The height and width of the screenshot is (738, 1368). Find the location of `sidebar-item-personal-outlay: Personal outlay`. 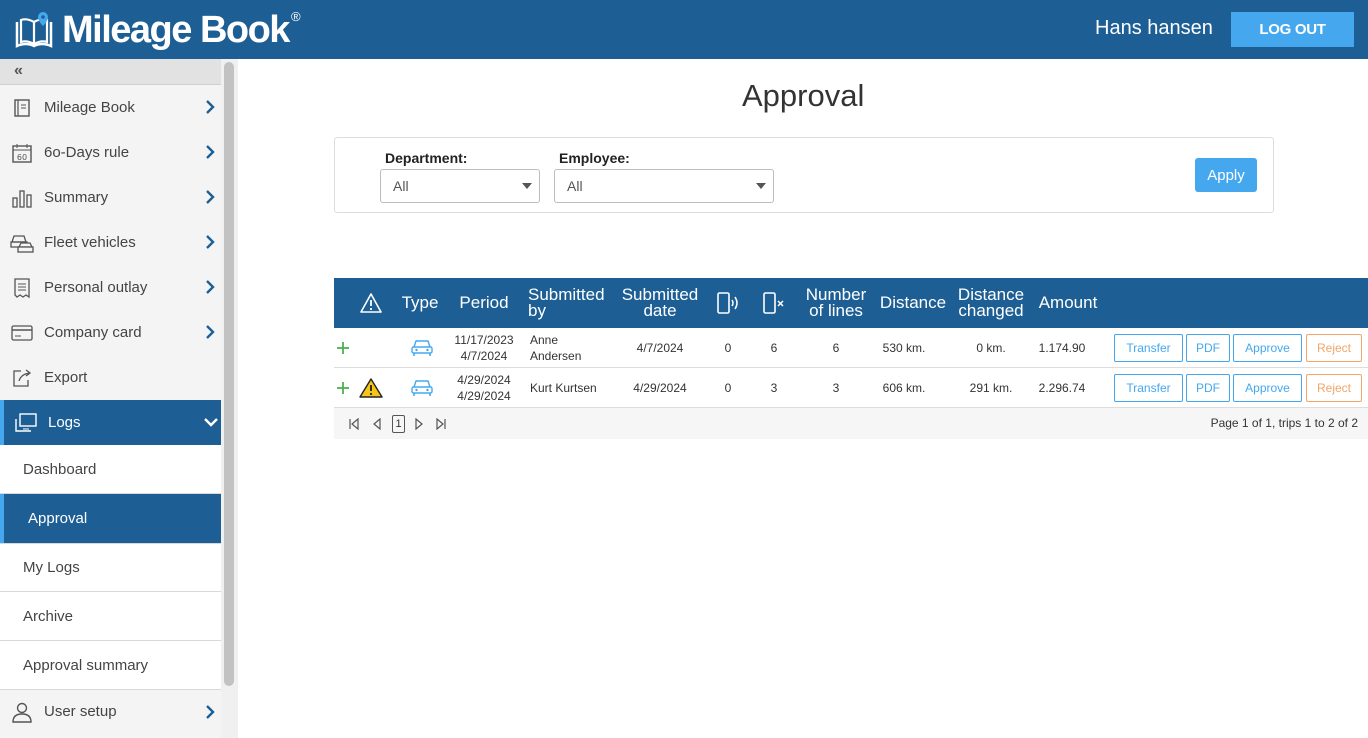

sidebar-item-personal-outlay: Personal outlay is located at coordinates (110, 287).